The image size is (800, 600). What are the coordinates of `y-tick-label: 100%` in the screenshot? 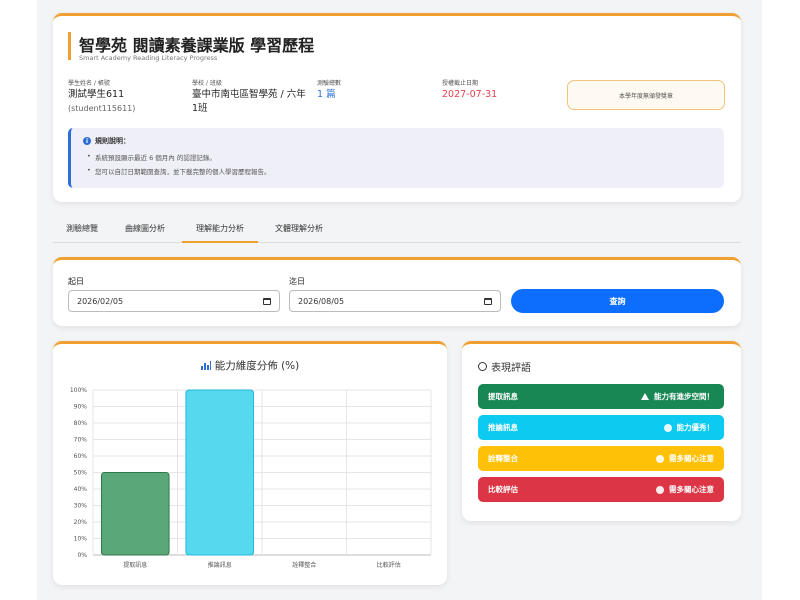 It's located at (78, 390).